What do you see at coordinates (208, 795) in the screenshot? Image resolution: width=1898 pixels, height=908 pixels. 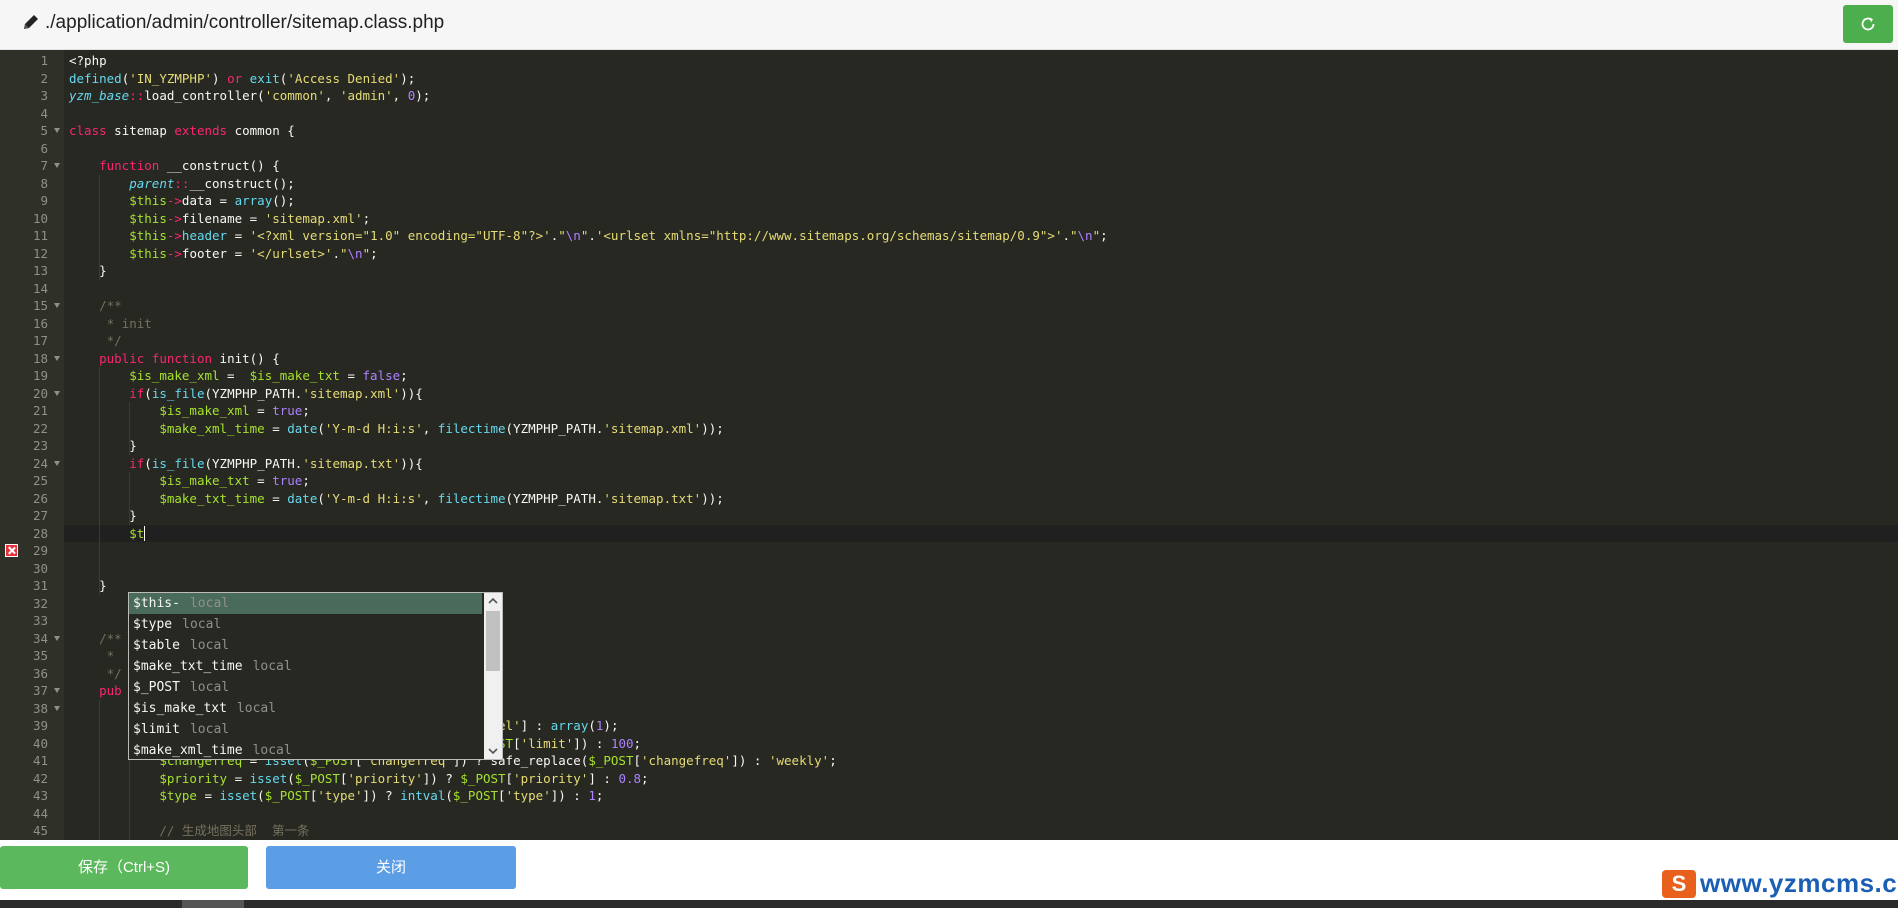 I see `code-token: =` at bounding box center [208, 795].